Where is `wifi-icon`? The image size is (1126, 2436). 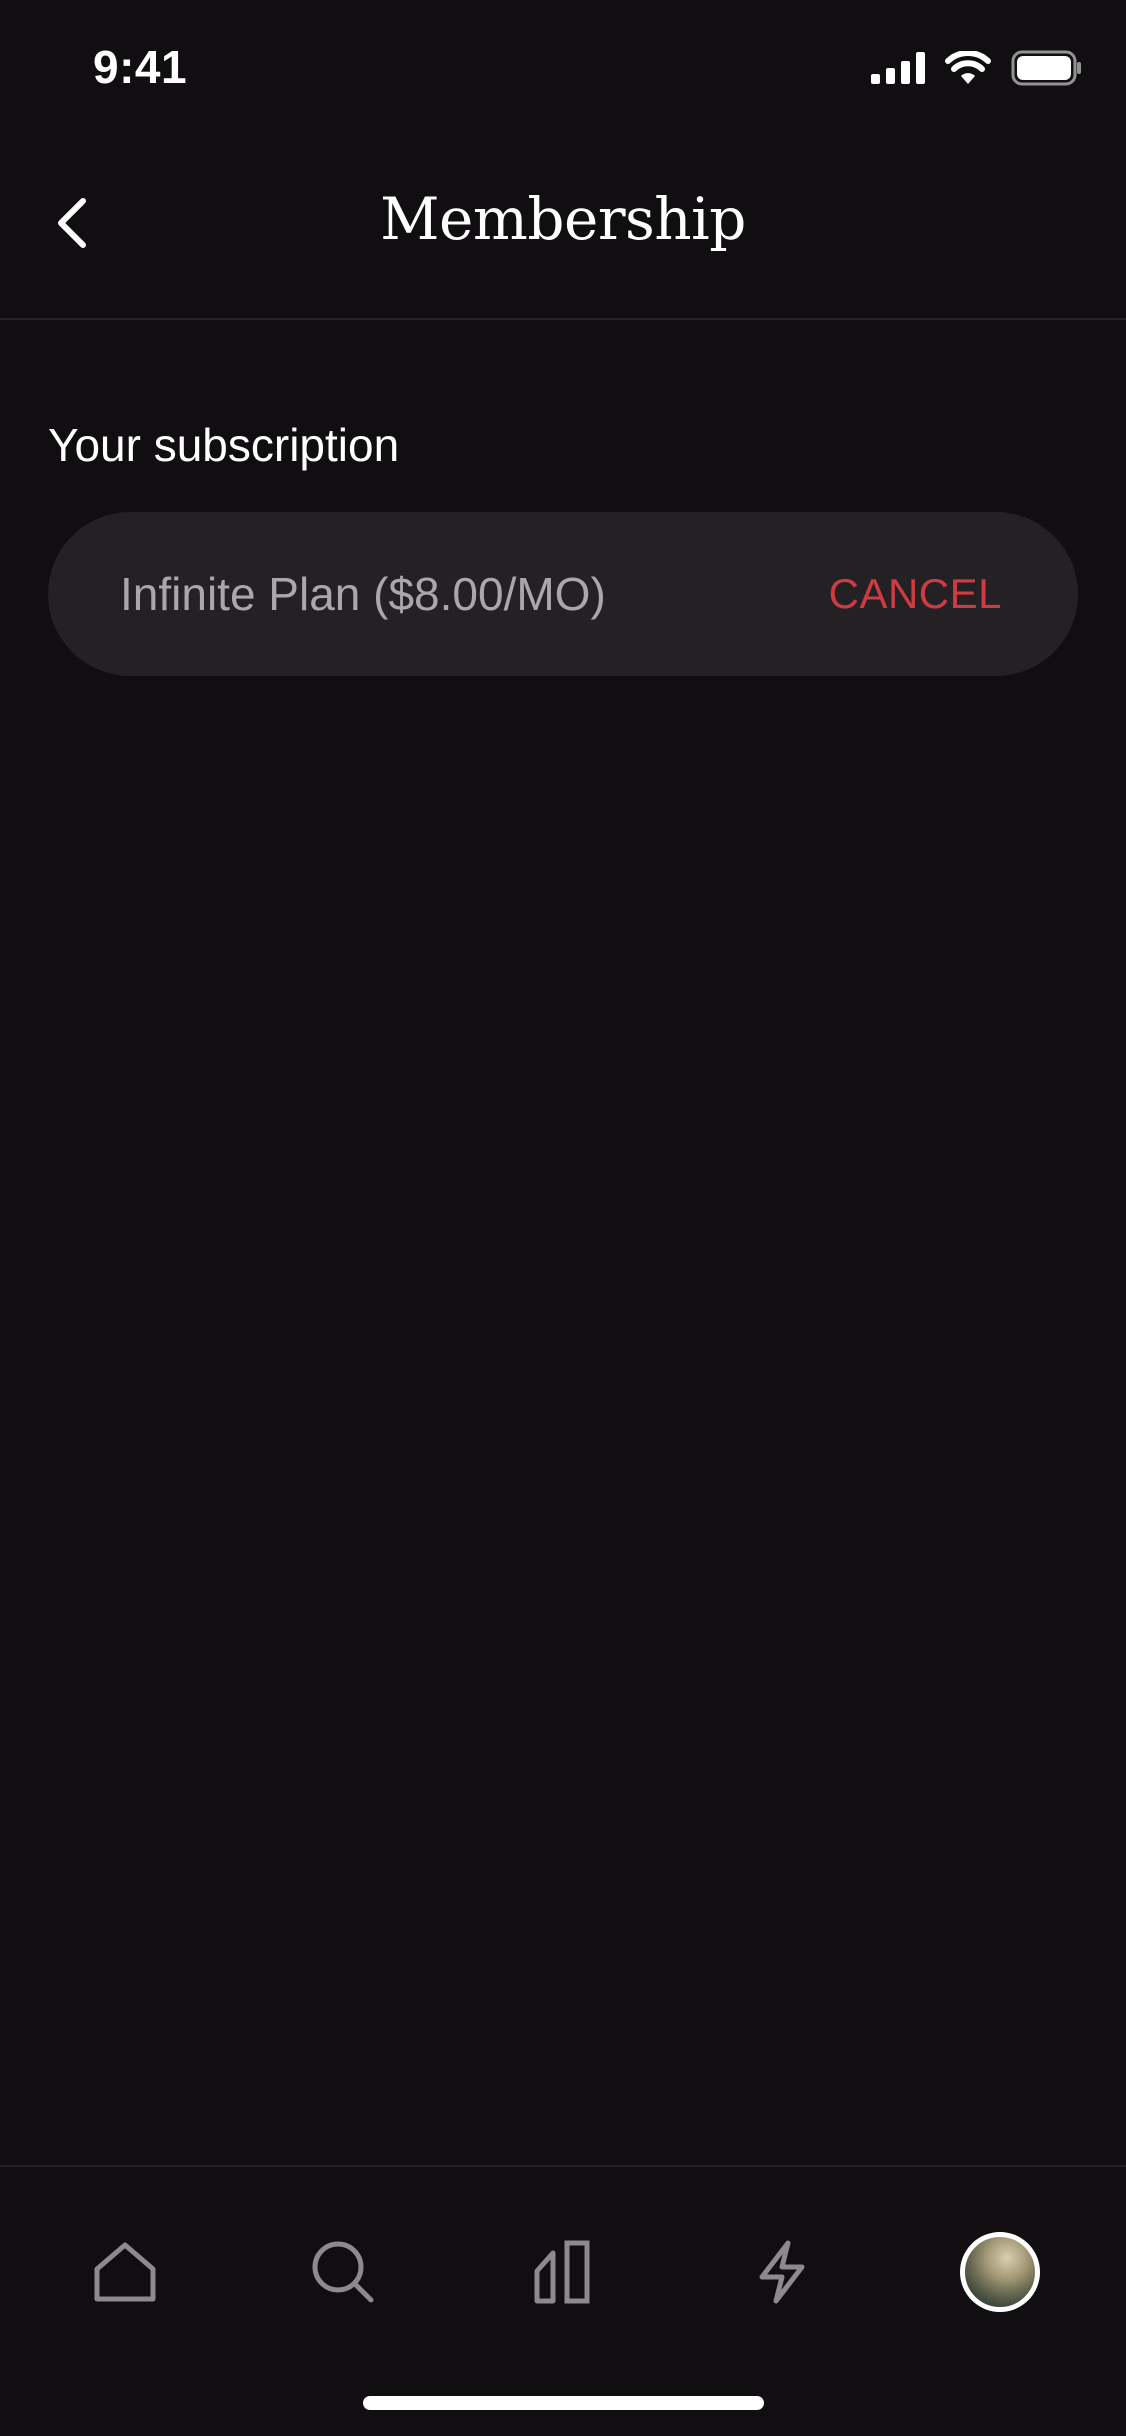
wifi-icon is located at coordinates (968, 67).